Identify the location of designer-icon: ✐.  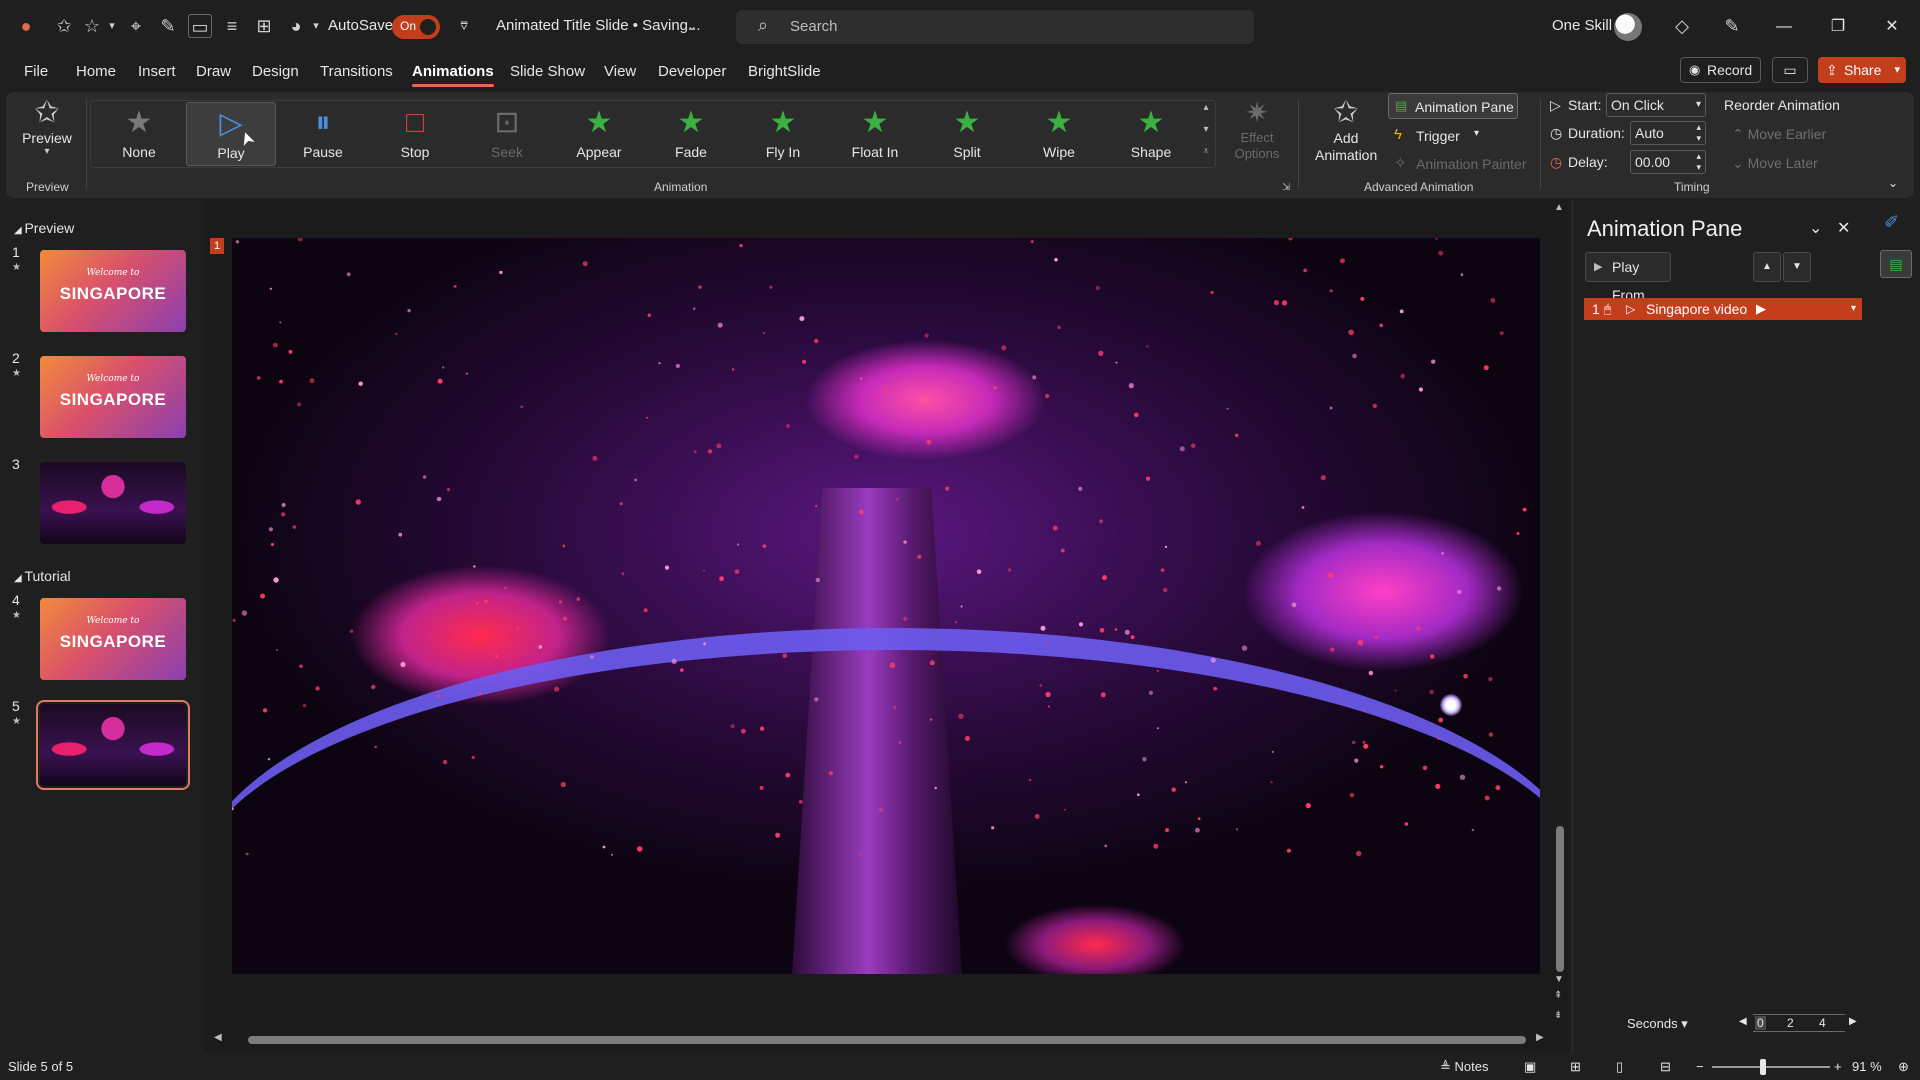
(1891, 222).